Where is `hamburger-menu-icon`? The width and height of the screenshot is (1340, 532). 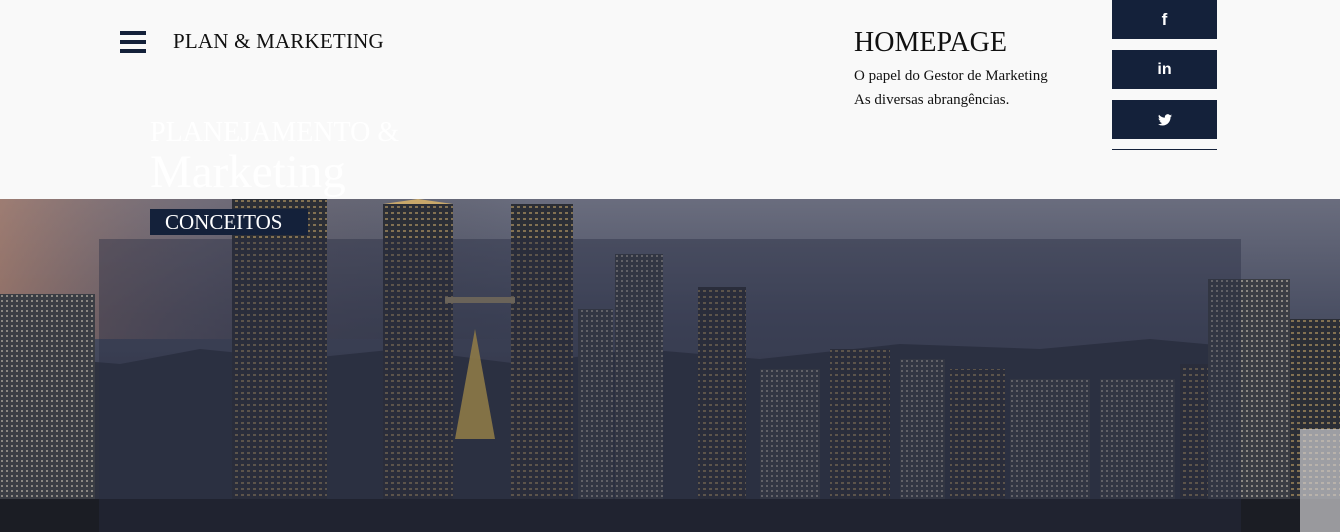 hamburger-menu-icon is located at coordinates (133, 42).